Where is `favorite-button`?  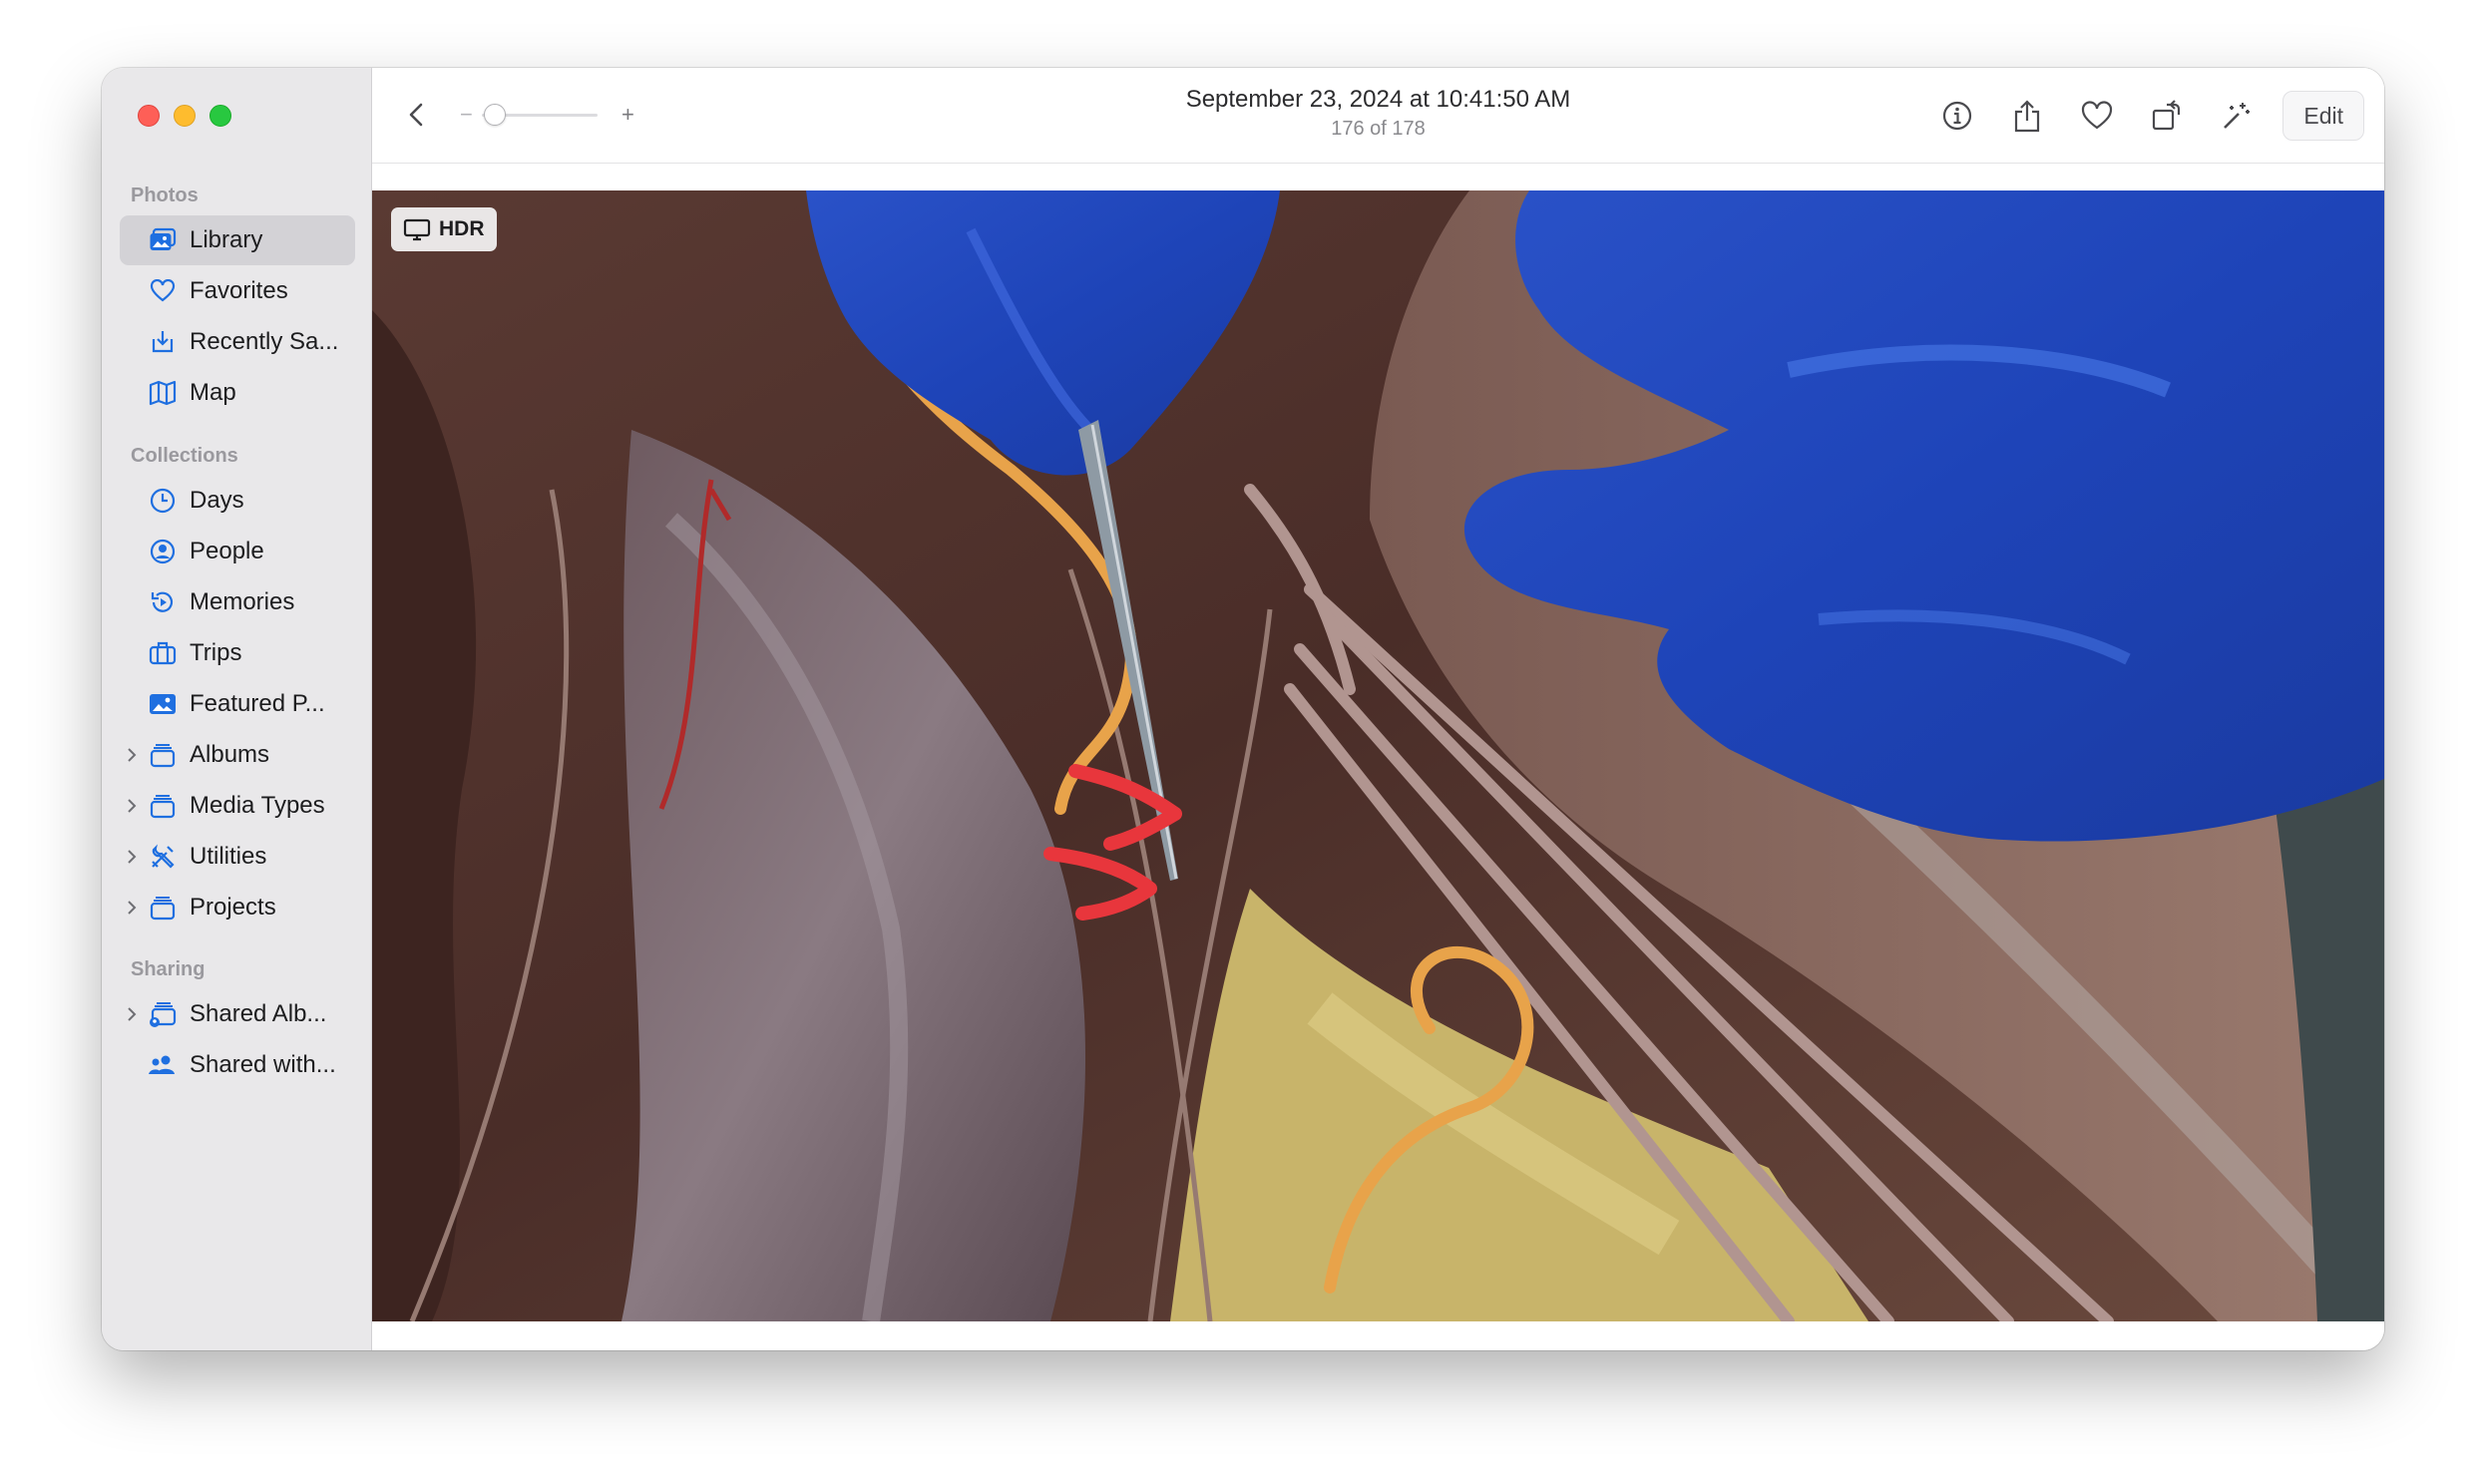
favorite-button is located at coordinates (2097, 116).